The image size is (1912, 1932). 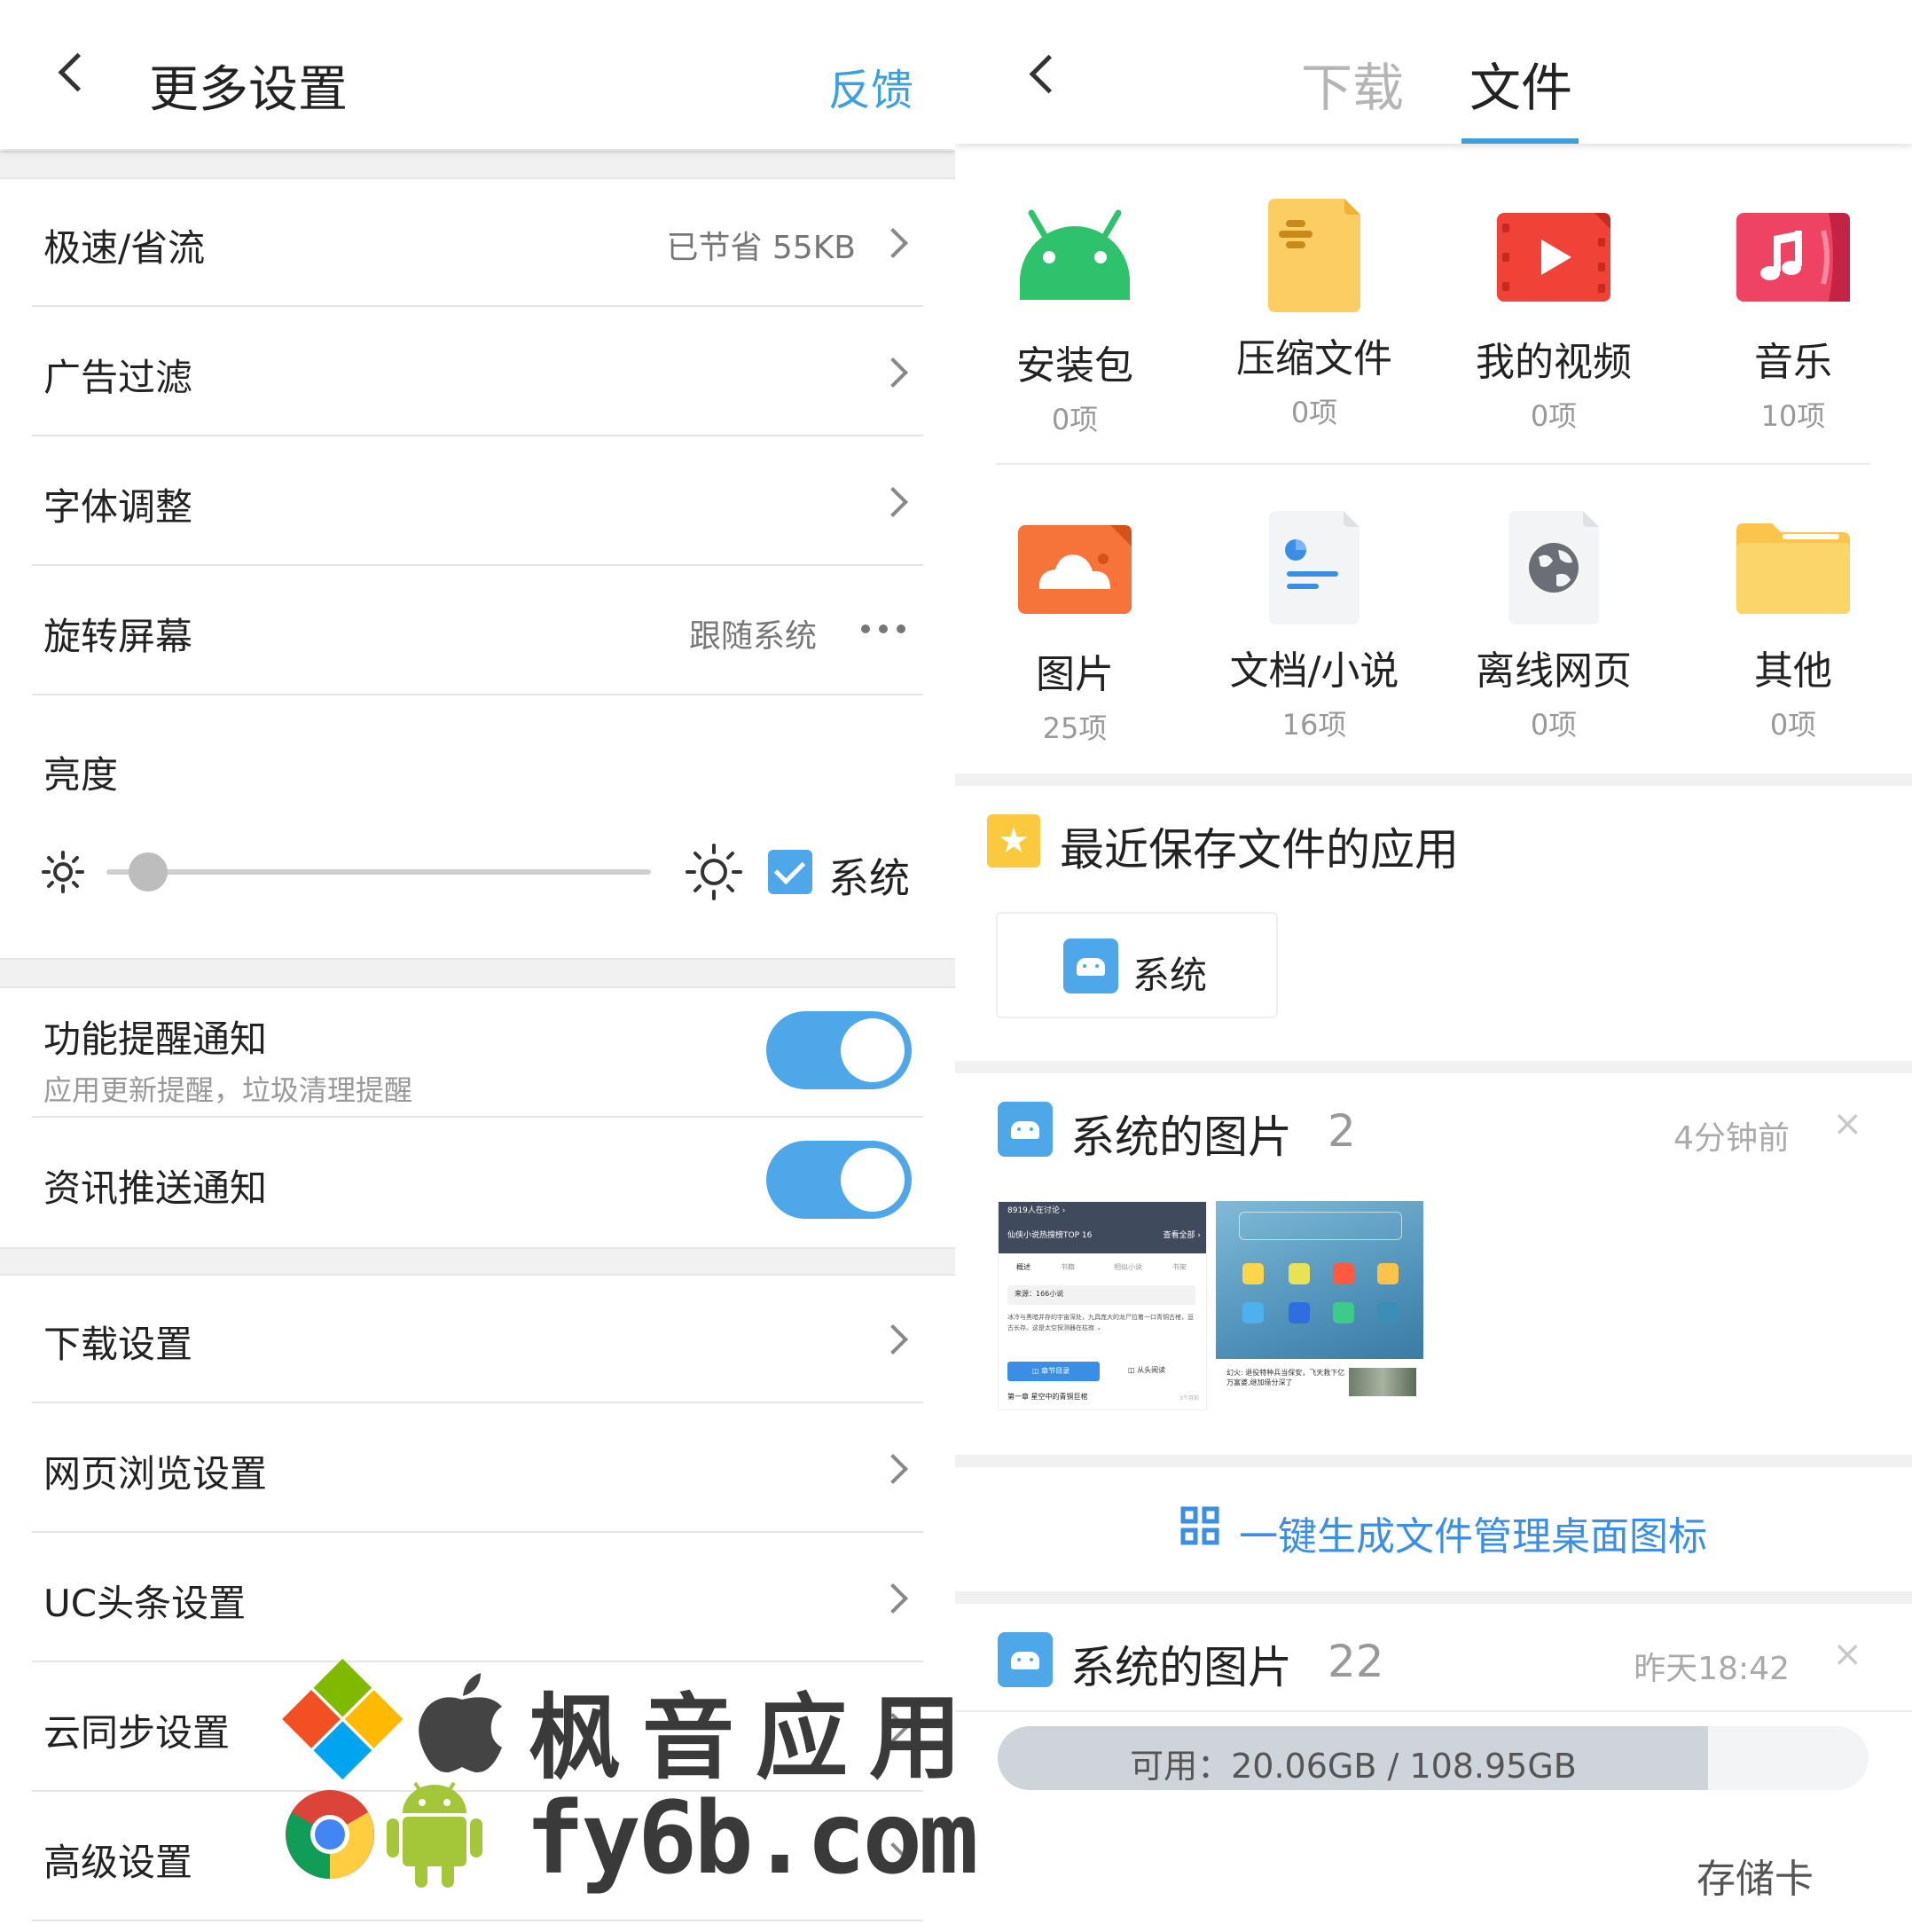 What do you see at coordinates (1075, 569) in the screenshot?
I see `image-icon` at bounding box center [1075, 569].